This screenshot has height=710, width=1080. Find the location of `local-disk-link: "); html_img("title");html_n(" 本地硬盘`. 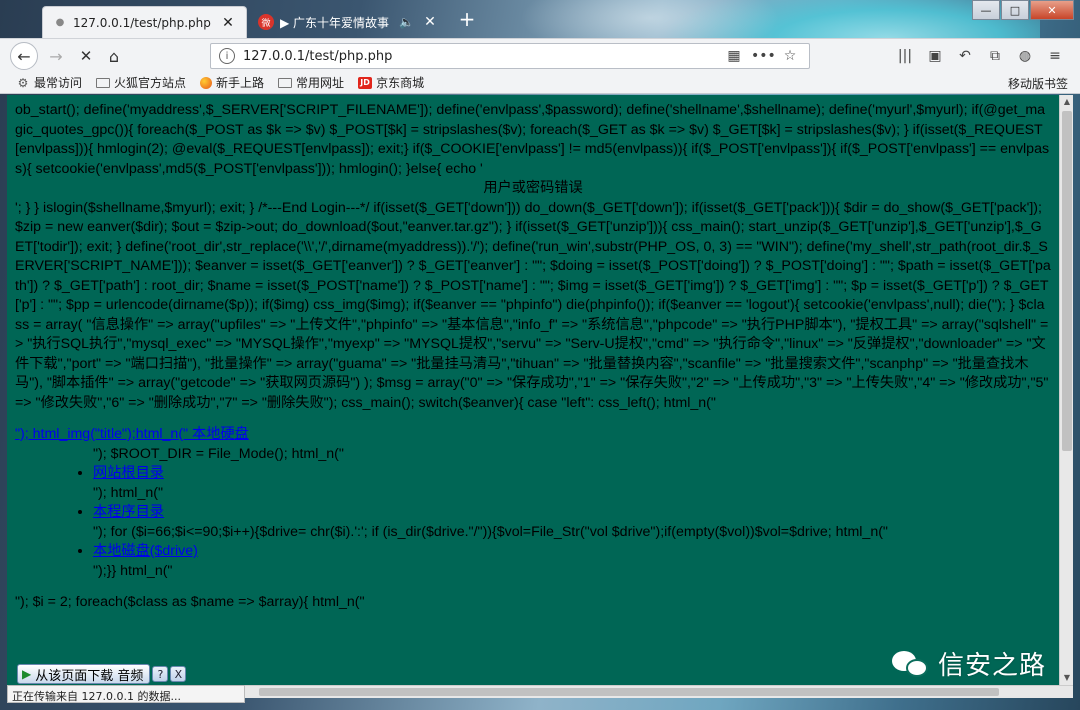

local-disk-link: "); html_img("title");html_n(" 本地硬盘 is located at coordinates (132, 434).